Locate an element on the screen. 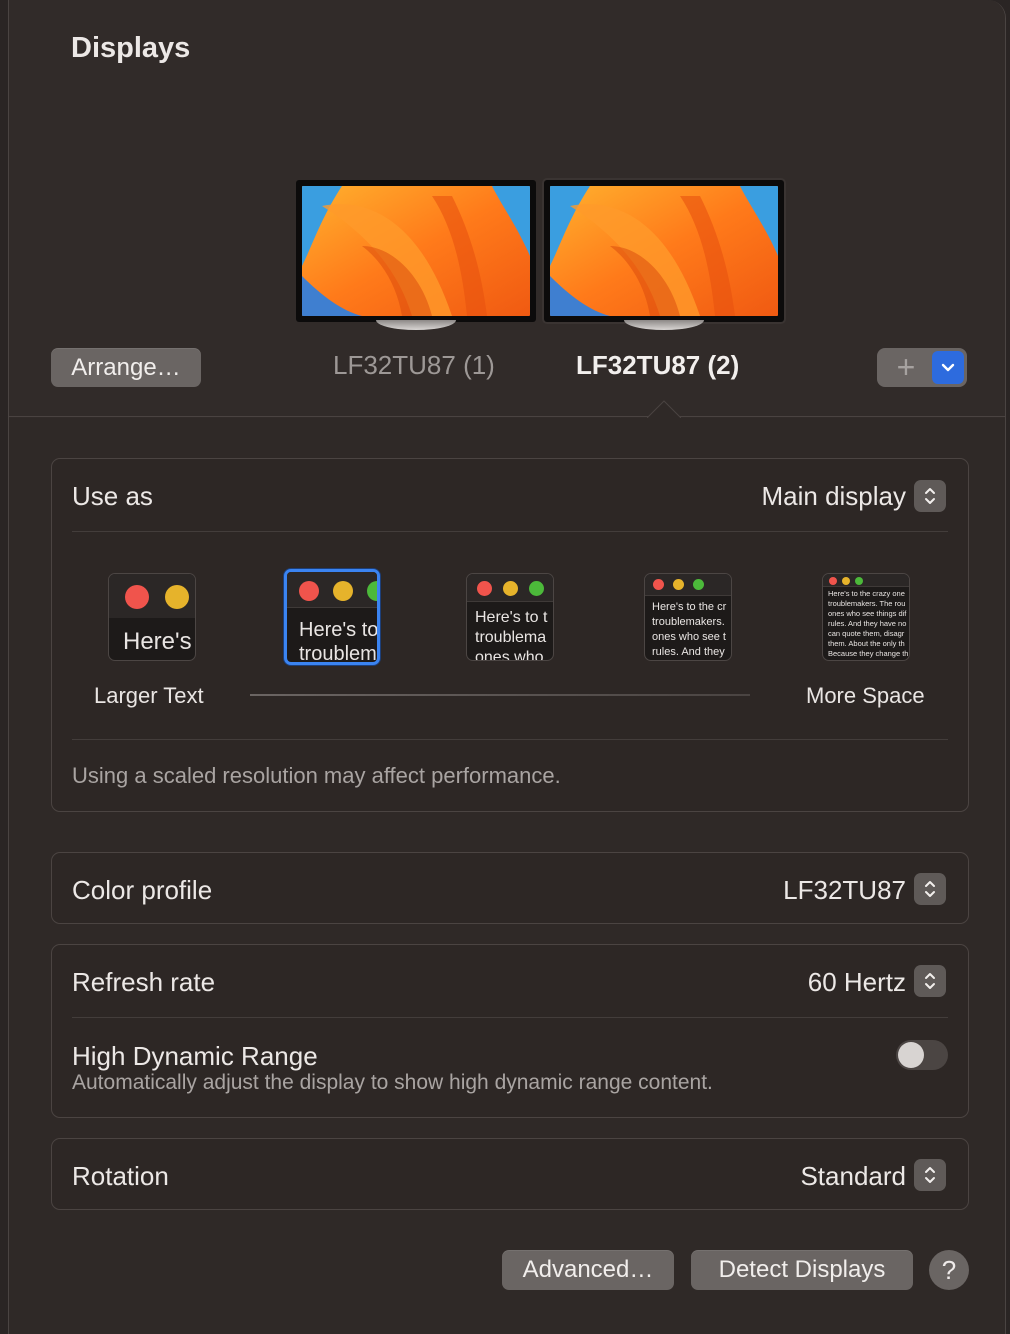 The height and width of the screenshot is (1334, 1010). hdr-label: High Dynamic Range is located at coordinates (195, 1056).